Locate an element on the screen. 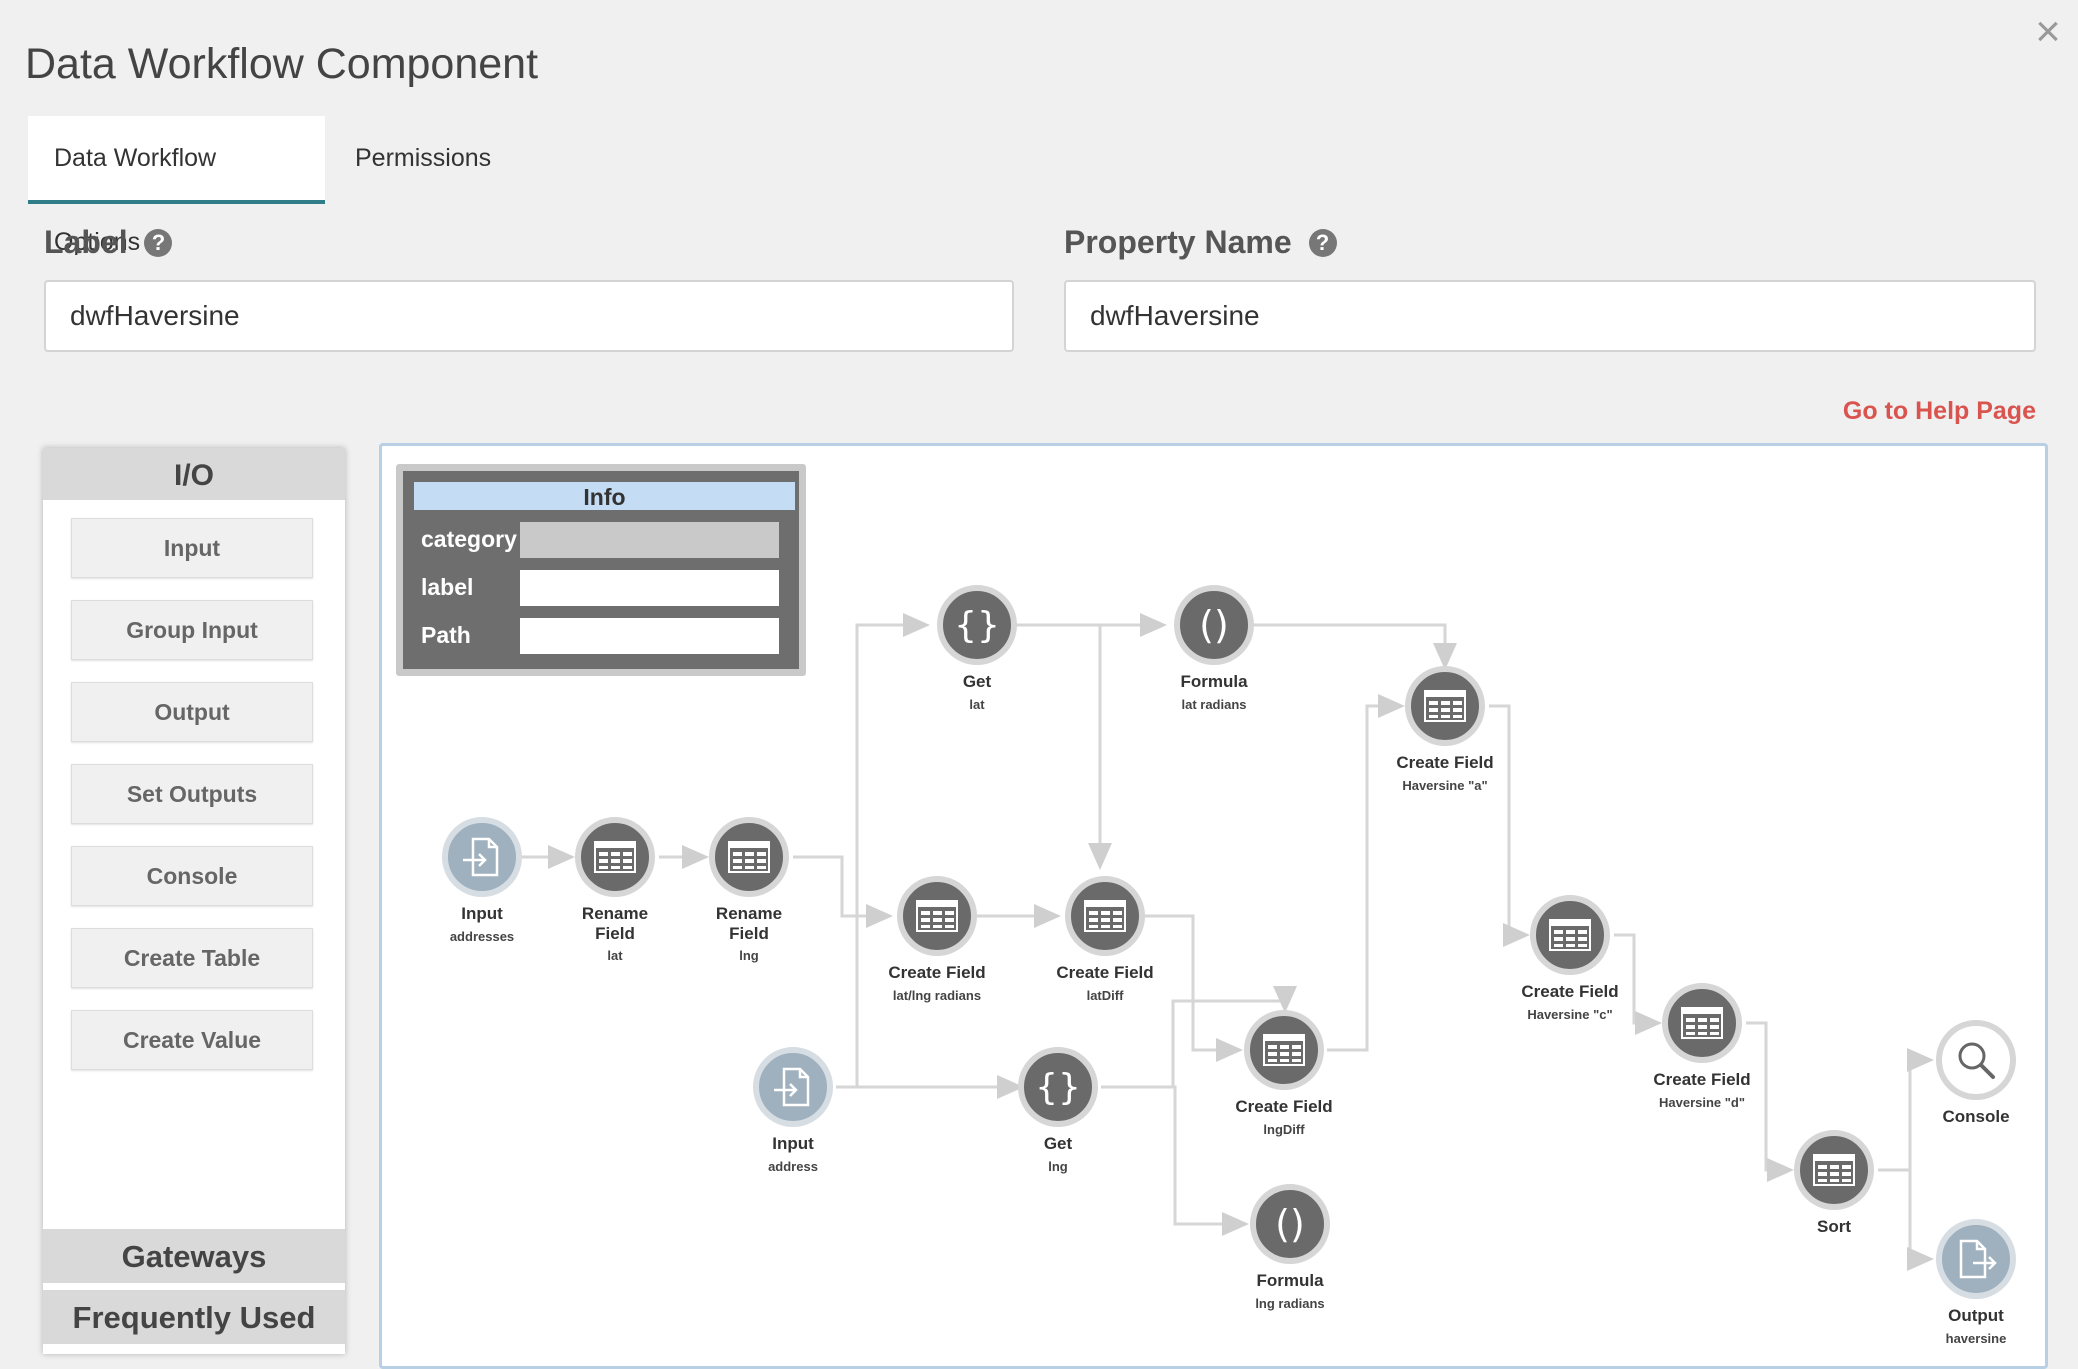 The width and height of the screenshot is (2078, 1369). node-name: Console is located at coordinates (1976, 1116).